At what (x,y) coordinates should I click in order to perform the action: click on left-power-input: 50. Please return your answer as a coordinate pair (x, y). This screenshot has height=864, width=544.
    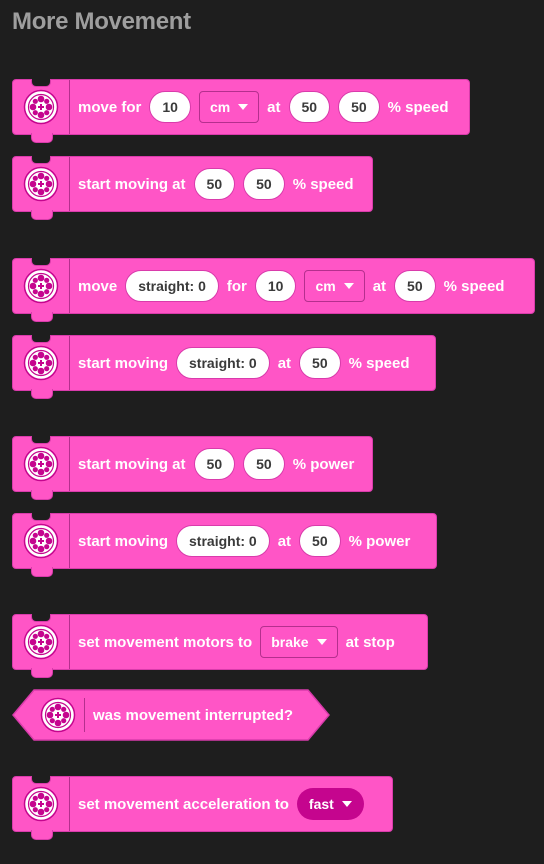
    Looking at the image, I should click on (214, 464).